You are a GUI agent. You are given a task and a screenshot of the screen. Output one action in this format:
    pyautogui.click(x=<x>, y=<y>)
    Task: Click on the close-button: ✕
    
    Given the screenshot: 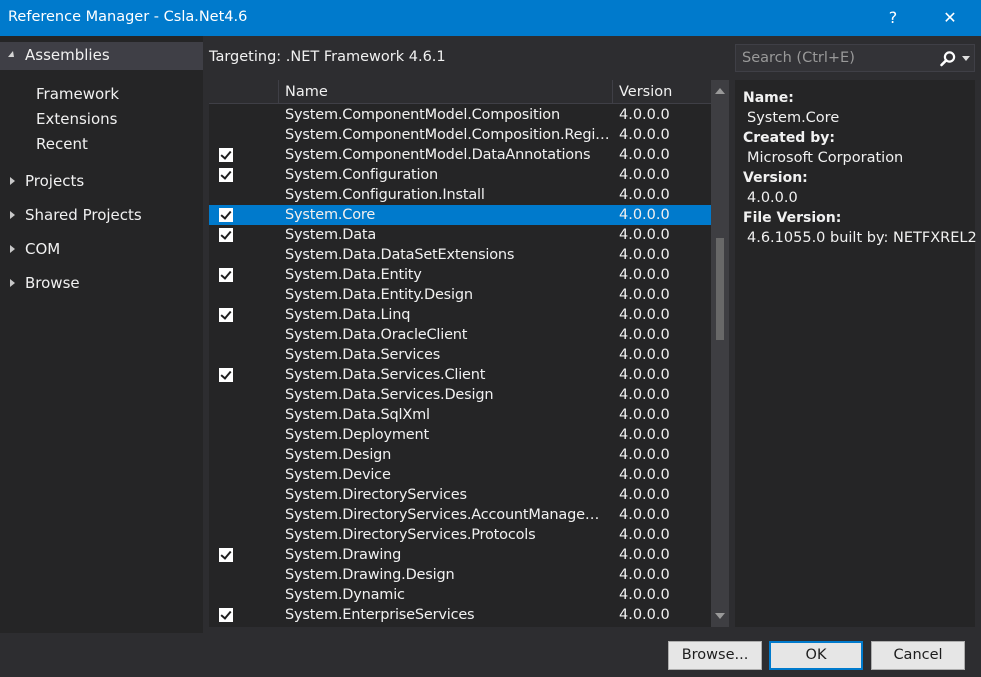 What is the action you would take?
    pyautogui.click(x=950, y=18)
    